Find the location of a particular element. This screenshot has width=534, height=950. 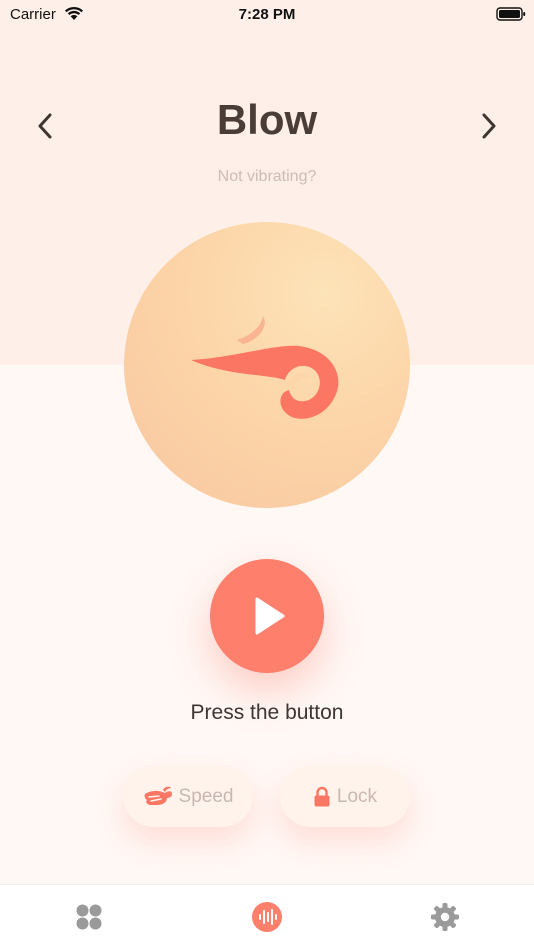

speed-button: Speed is located at coordinates (188, 796).